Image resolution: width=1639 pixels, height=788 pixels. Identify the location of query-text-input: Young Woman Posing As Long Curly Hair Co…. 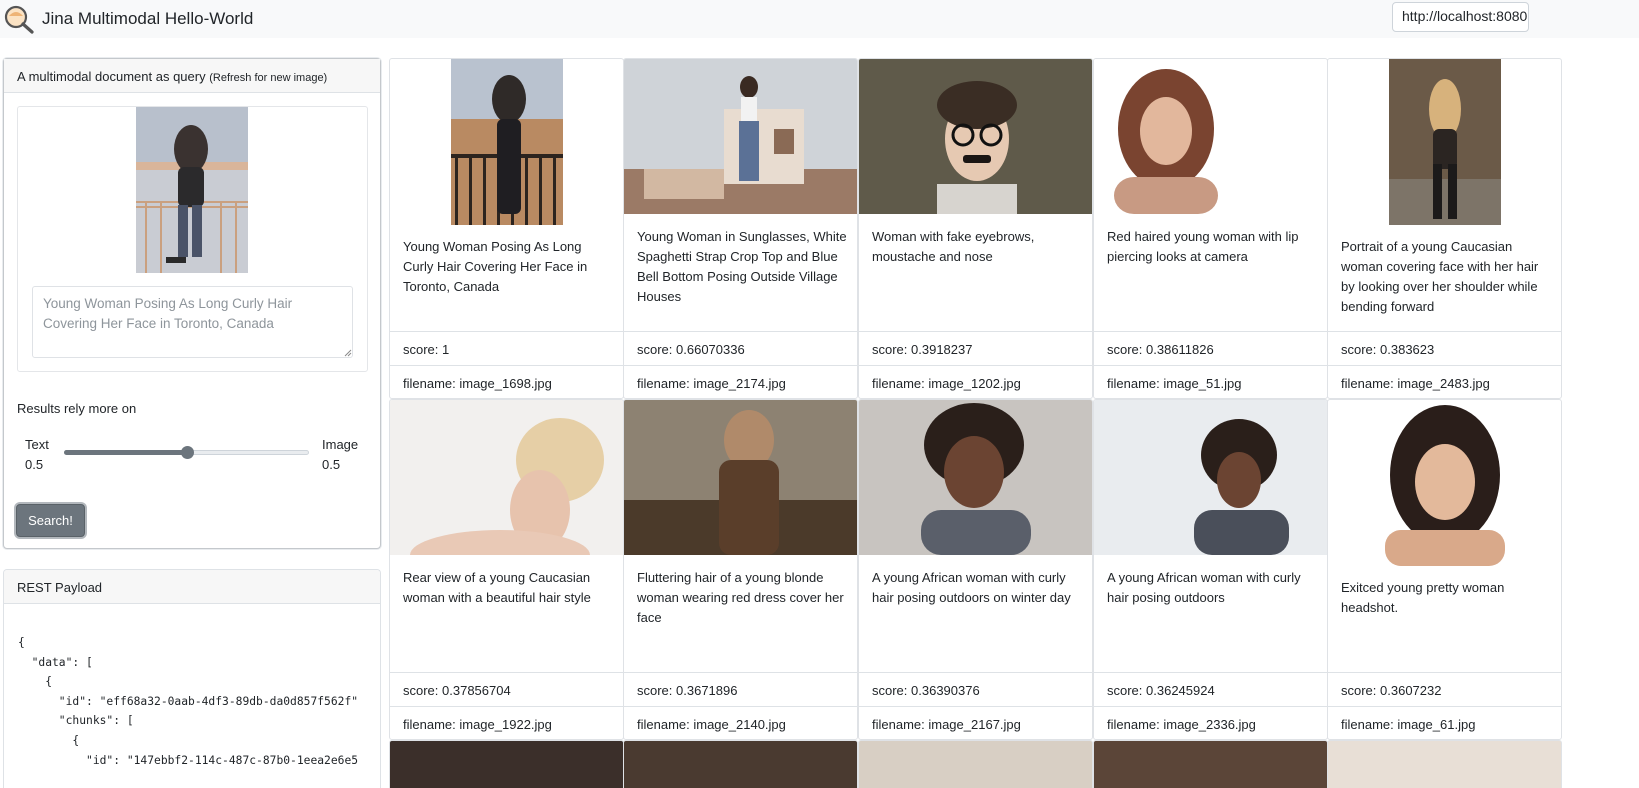
(192, 322).